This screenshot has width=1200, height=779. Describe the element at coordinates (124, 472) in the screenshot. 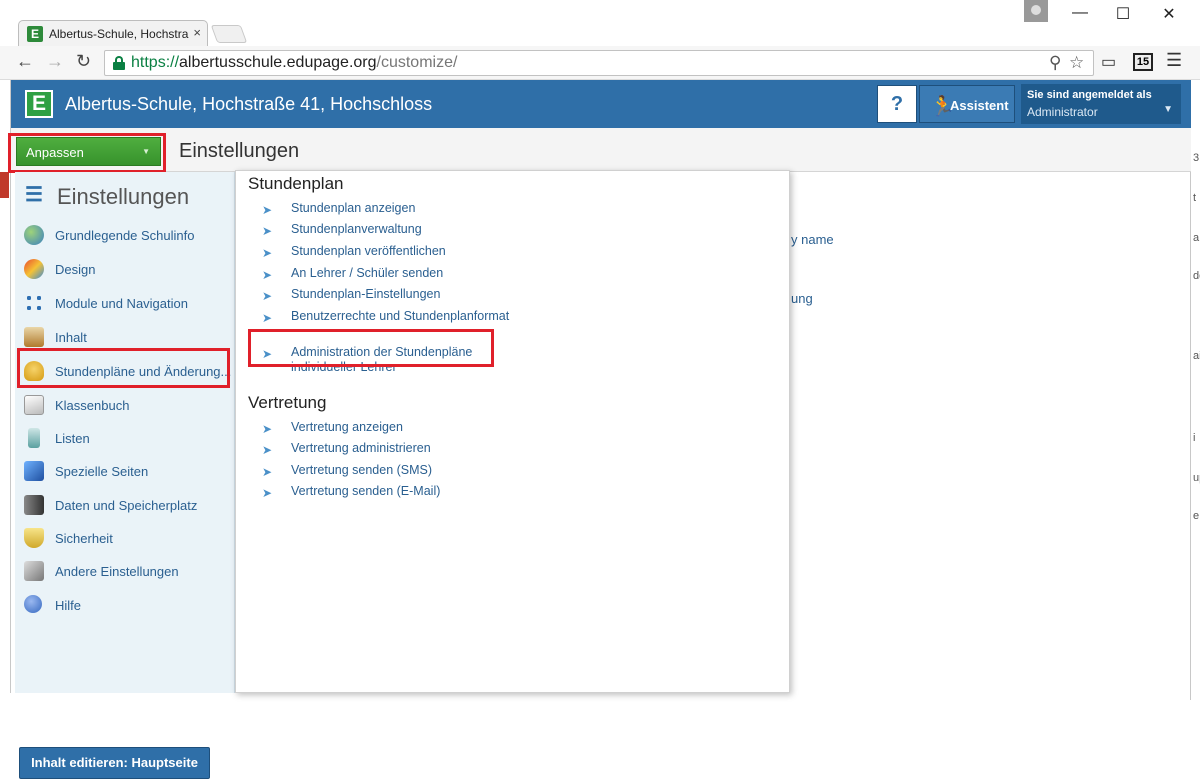

I see `sidebar-item-special-pages: Spezielle Seiten` at that location.